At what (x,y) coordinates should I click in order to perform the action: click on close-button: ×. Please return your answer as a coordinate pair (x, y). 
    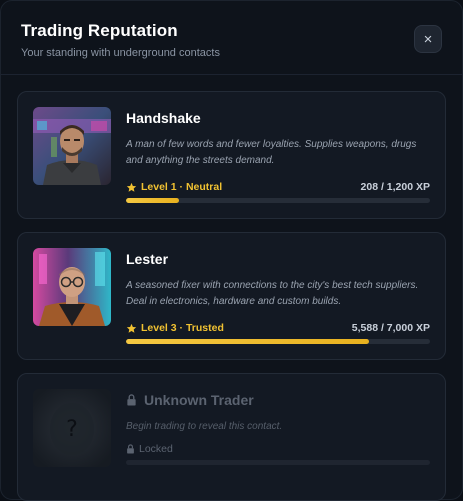
    Looking at the image, I should click on (428, 39).